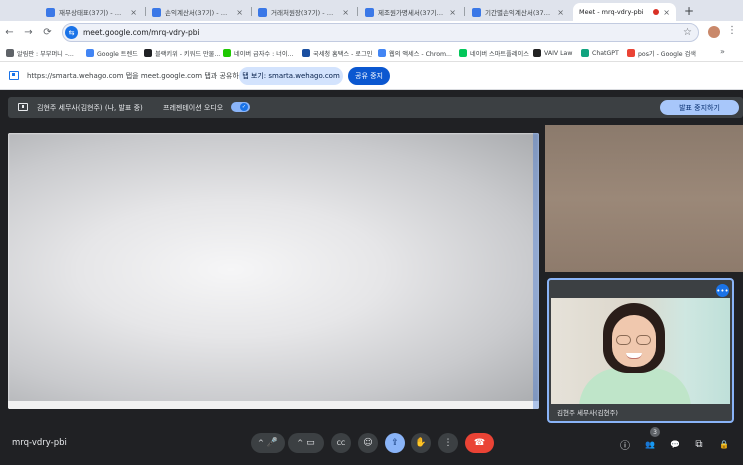 The width and height of the screenshot is (743, 465). I want to click on presentation-audio-toggle: ✓, so click(240, 107).